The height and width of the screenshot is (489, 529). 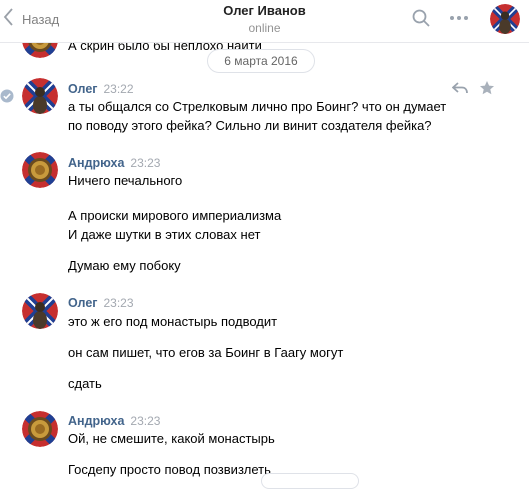 What do you see at coordinates (261, 61) in the screenshot?
I see `date-divider: 6 марта 2016` at bounding box center [261, 61].